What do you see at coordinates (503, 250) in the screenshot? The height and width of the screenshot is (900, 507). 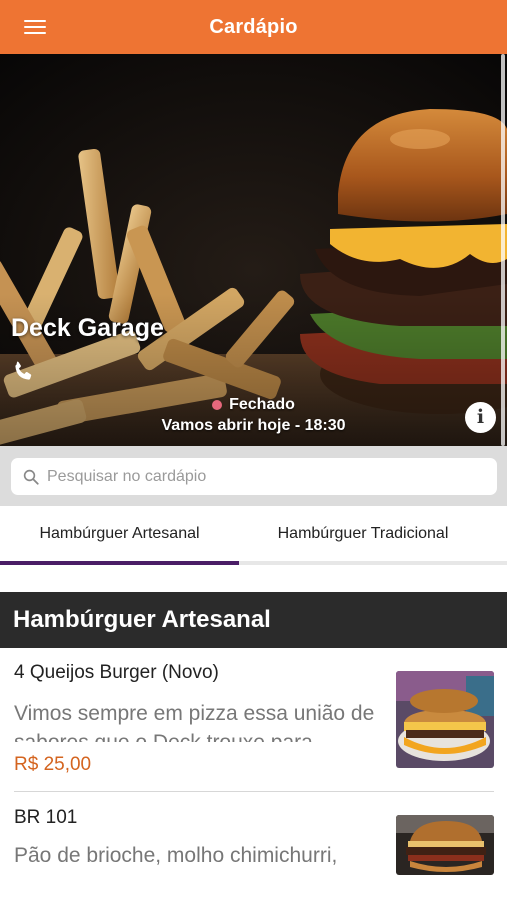 I see `hero-scrollbar` at bounding box center [503, 250].